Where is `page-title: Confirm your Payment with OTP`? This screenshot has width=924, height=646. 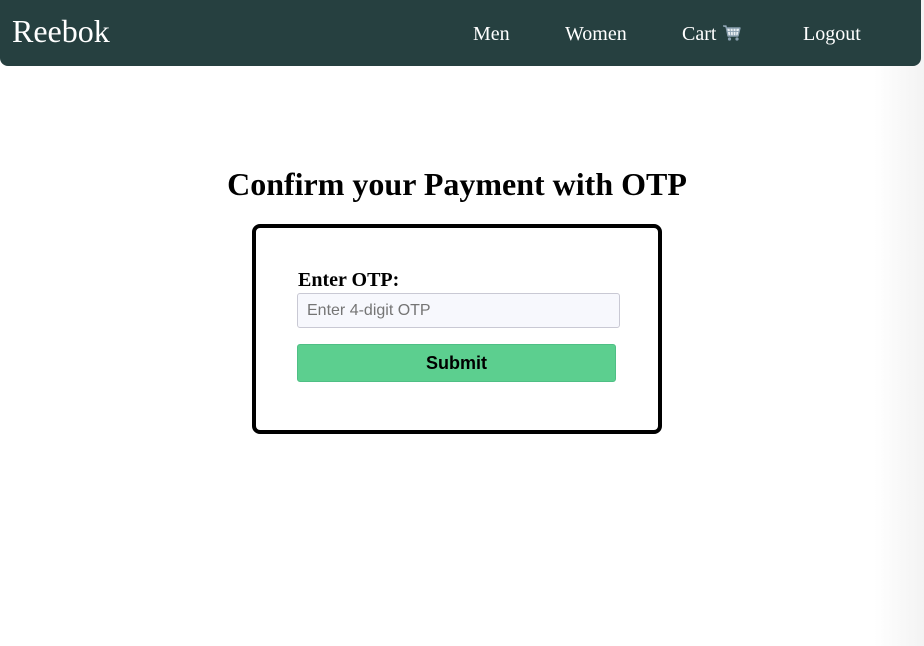
page-title: Confirm your Payment with OTP is located at coordinates (457, 184).